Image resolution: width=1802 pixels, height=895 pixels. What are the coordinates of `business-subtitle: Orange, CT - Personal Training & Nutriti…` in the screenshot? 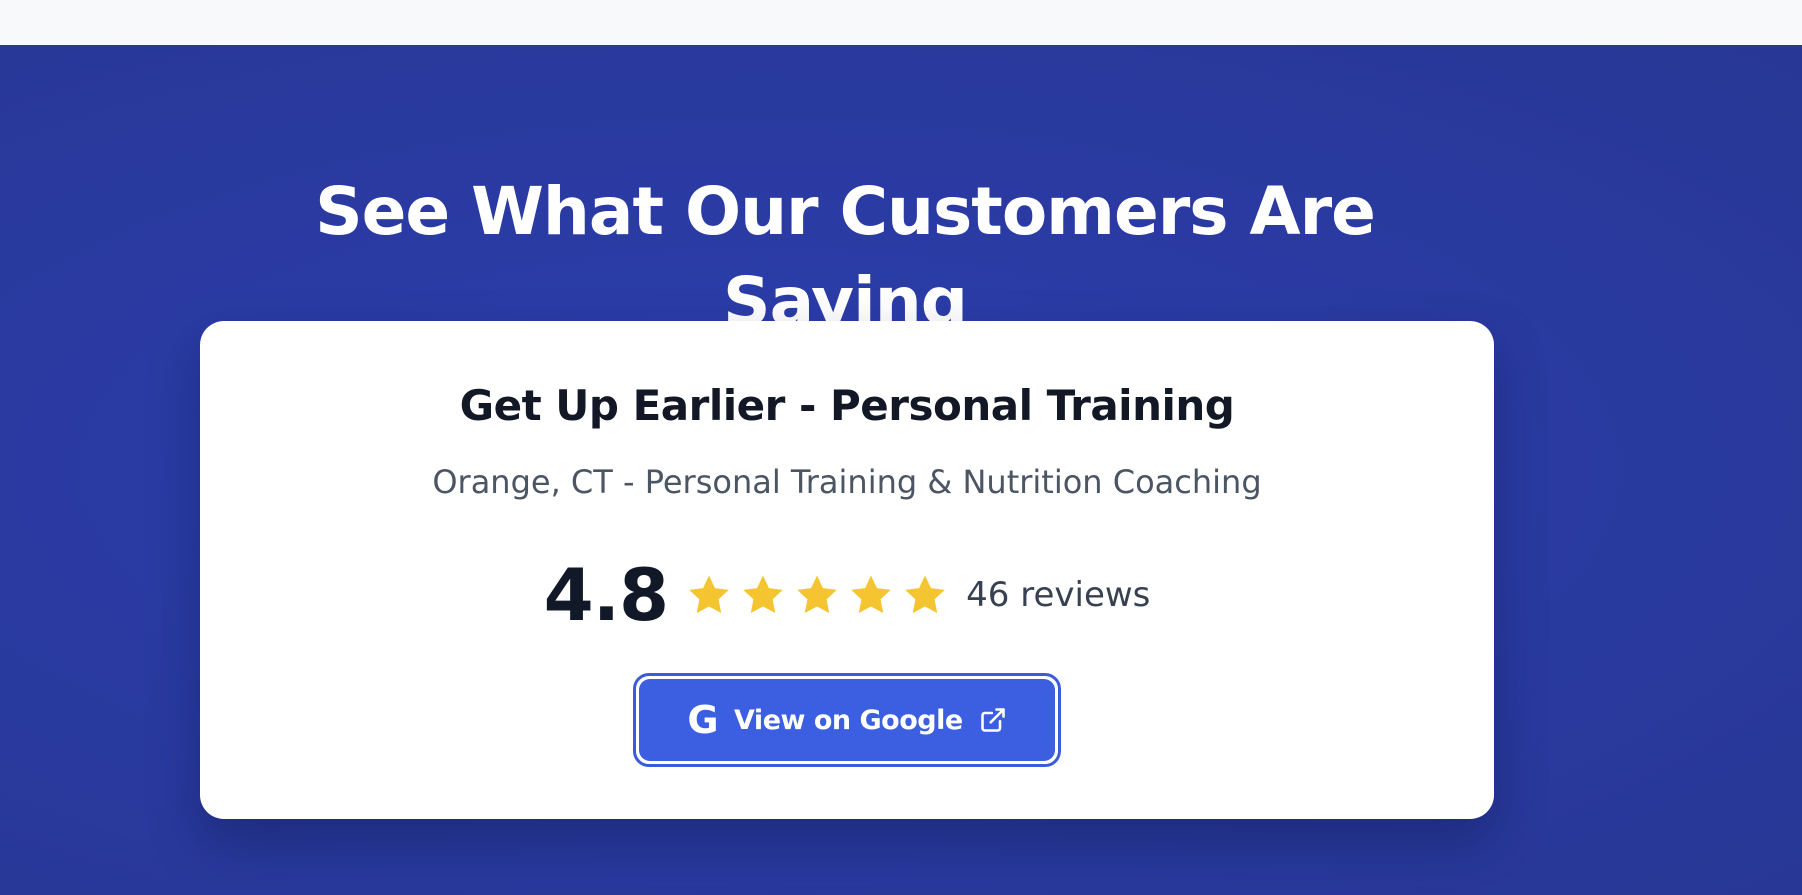 It's located at (847, 482).